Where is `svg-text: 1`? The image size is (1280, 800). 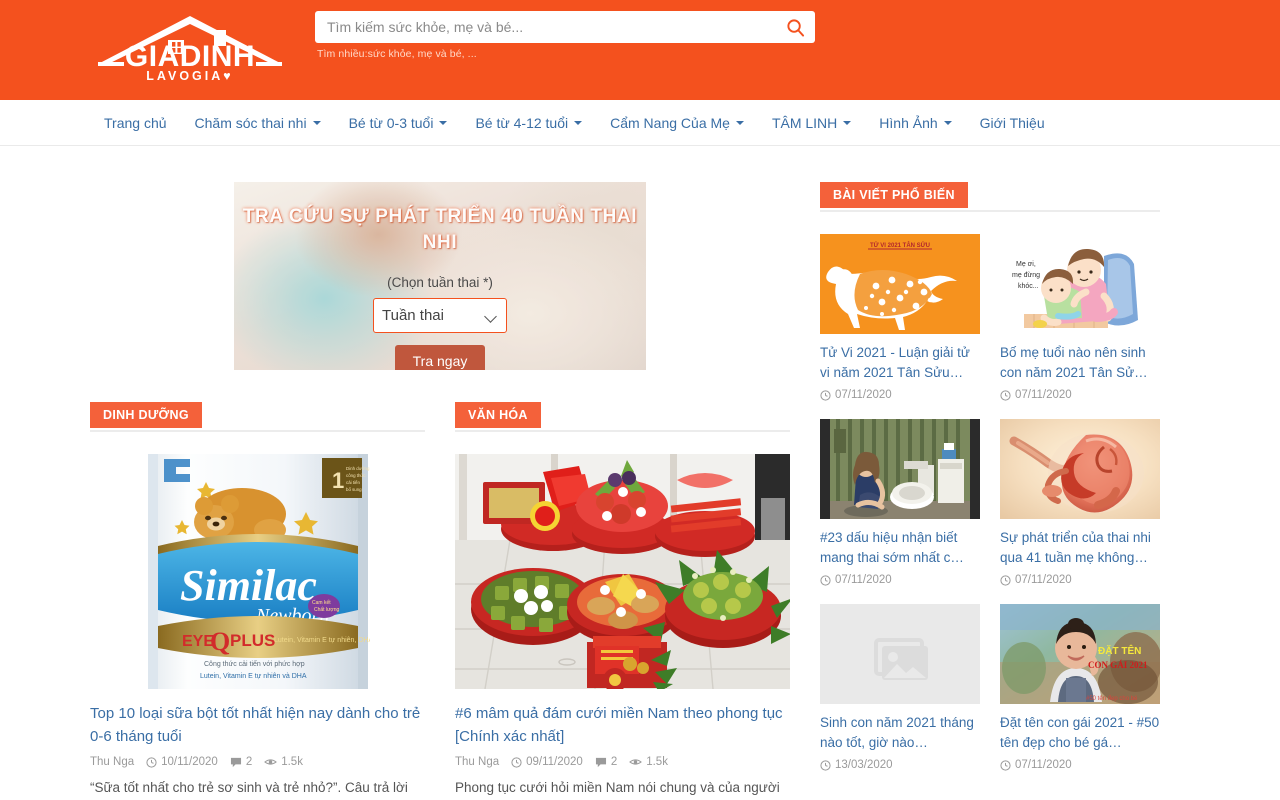 svg-text: 1 is located at coordinates (338, 480).